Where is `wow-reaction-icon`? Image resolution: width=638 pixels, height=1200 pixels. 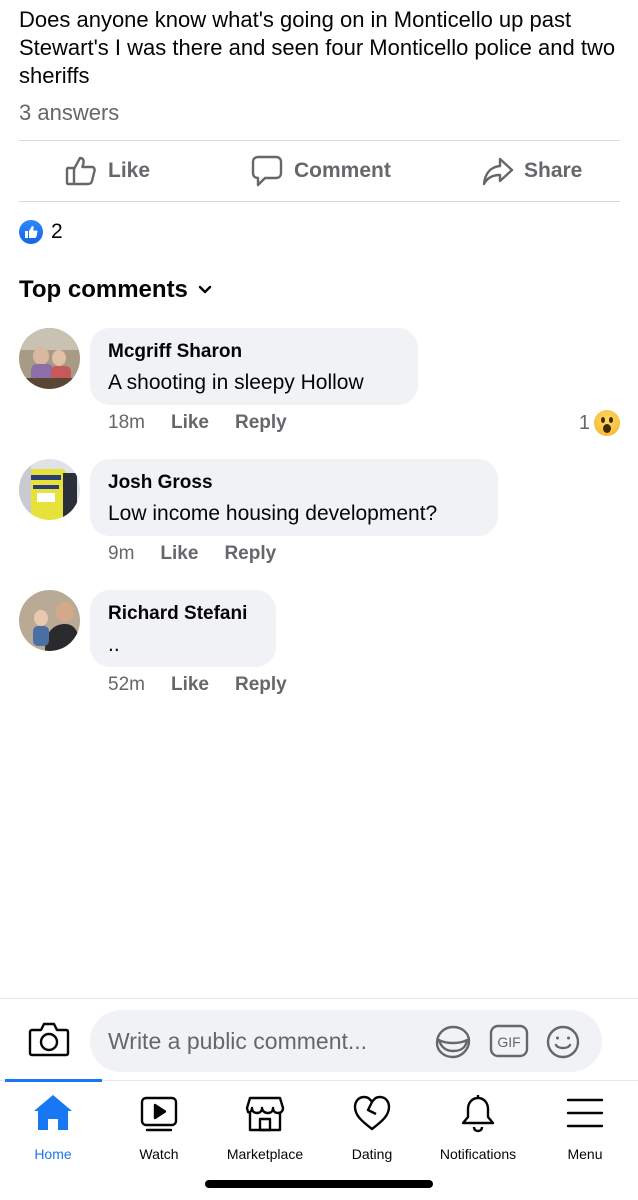 wow-reaction-icon is located at coordinates (607, 423).